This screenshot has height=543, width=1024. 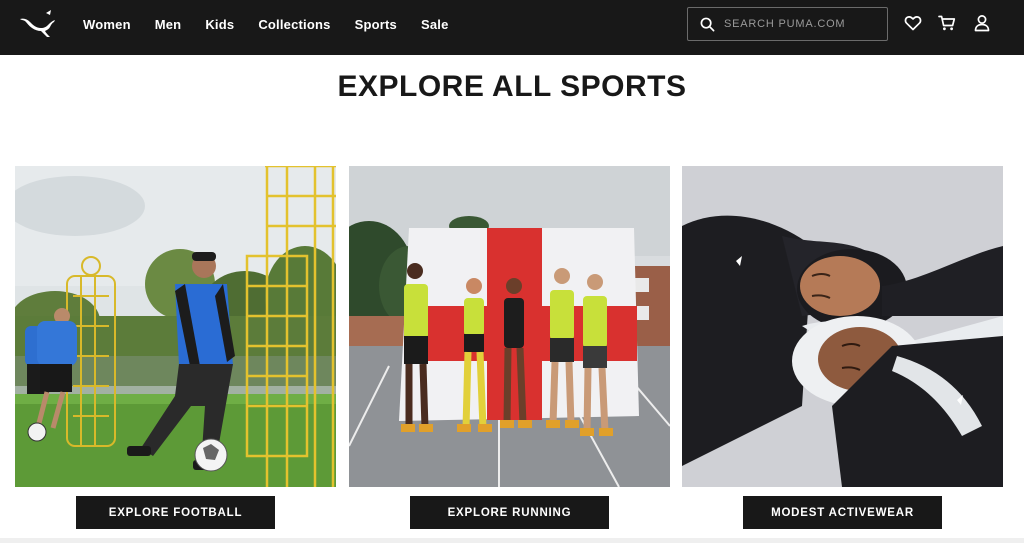 What do you see at coordinates (175, 512) in the screenshot?
I see `explore-football-button: EXPLORE FOOTBALL` at bounding box center [175, 512].